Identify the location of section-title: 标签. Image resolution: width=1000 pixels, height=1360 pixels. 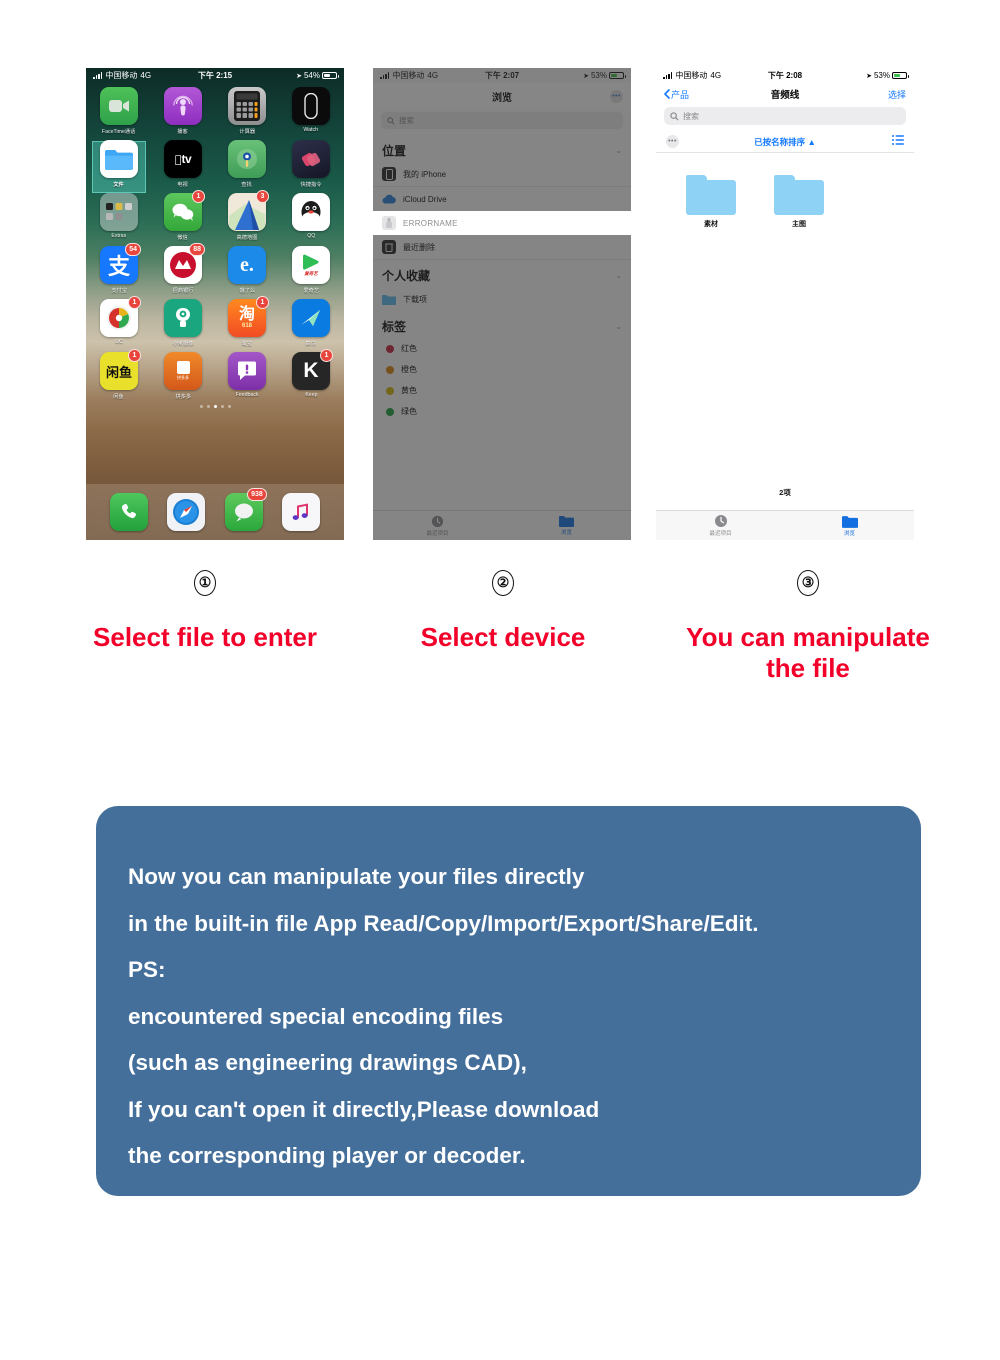
(394, 327).